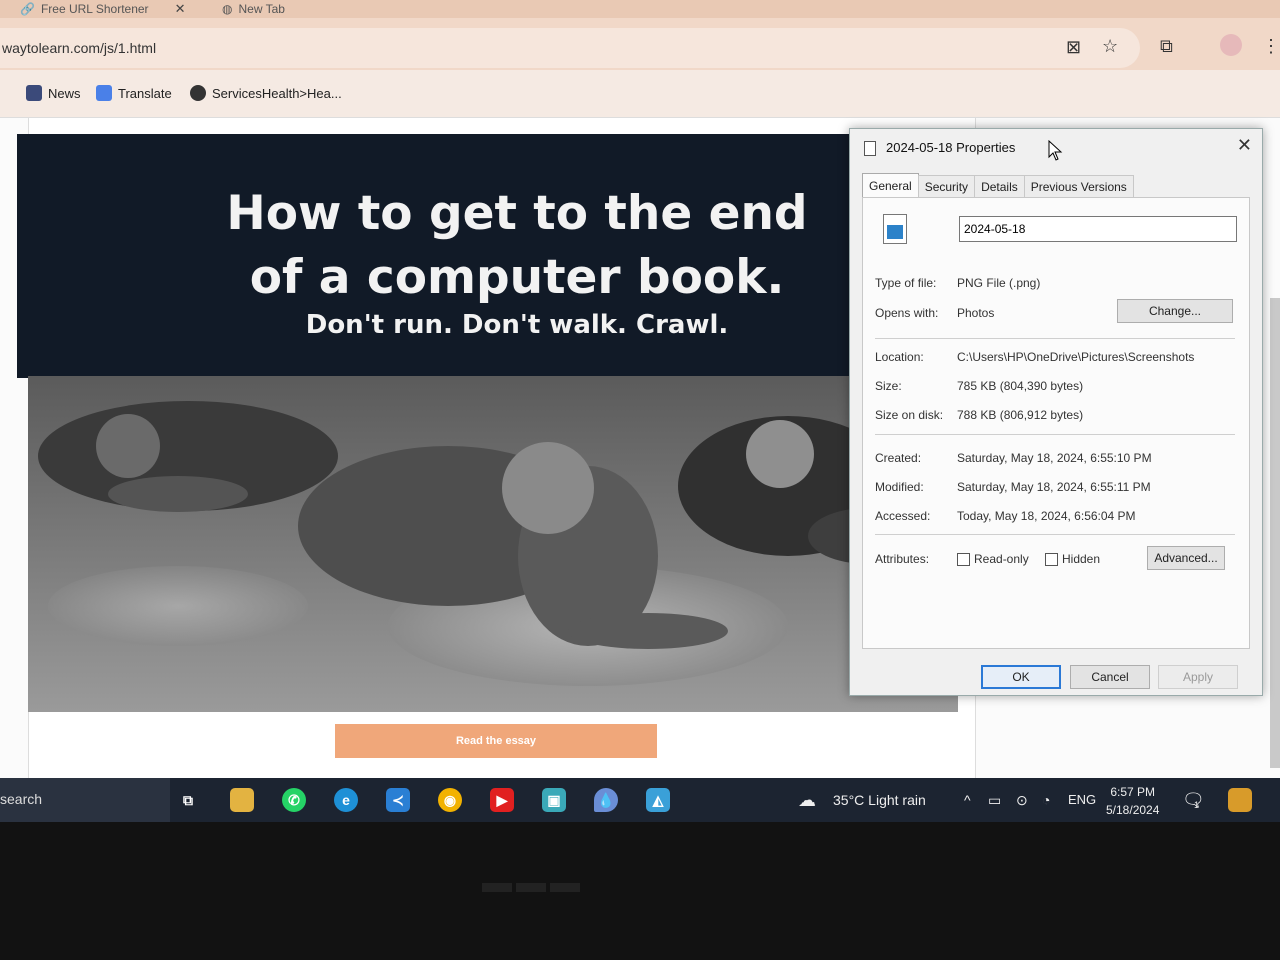 This screenshot has width=1280, height=960. Describe the element at coordinates (899, 487) in the screenshot. I see `modified-label: Modified:` at that location.